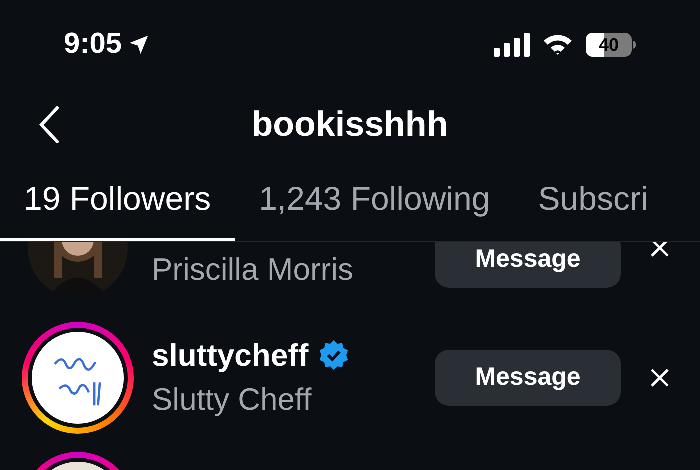 This screenshot has height=470, width=700. I want to click on status-time: 9:05, so click(93, 44).